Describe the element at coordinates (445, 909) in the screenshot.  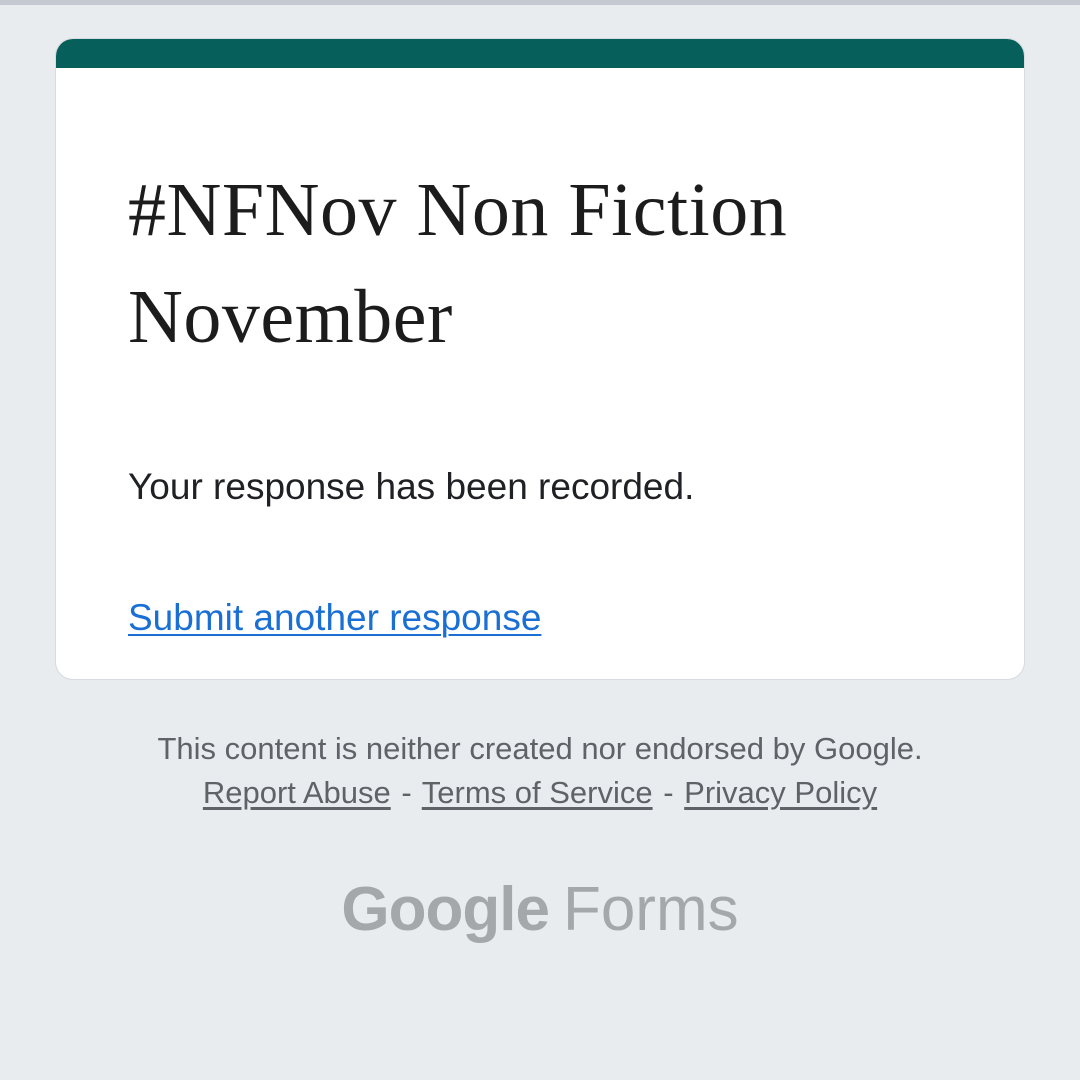
I see `google-wordmark: Google` at that location.